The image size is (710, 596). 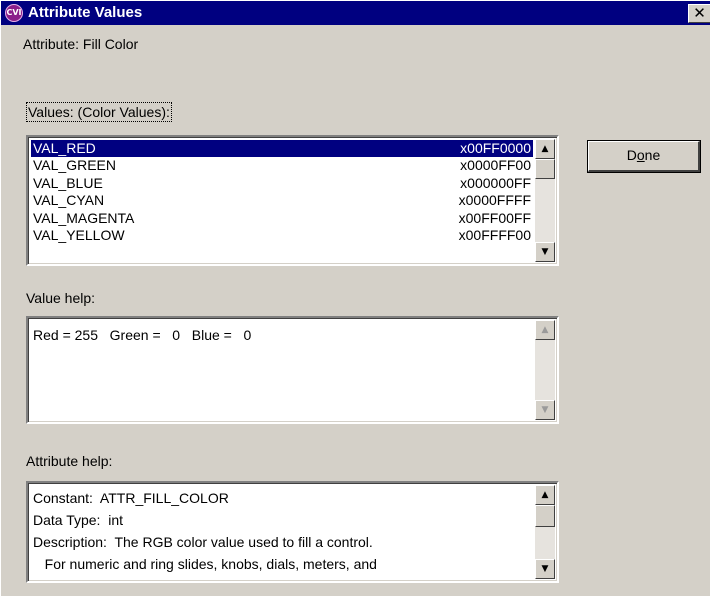 What do you see at coordinates (495, 182) in the screenshot?
I see `list-item-value: x000000FF` at bounding box center [495, 182].